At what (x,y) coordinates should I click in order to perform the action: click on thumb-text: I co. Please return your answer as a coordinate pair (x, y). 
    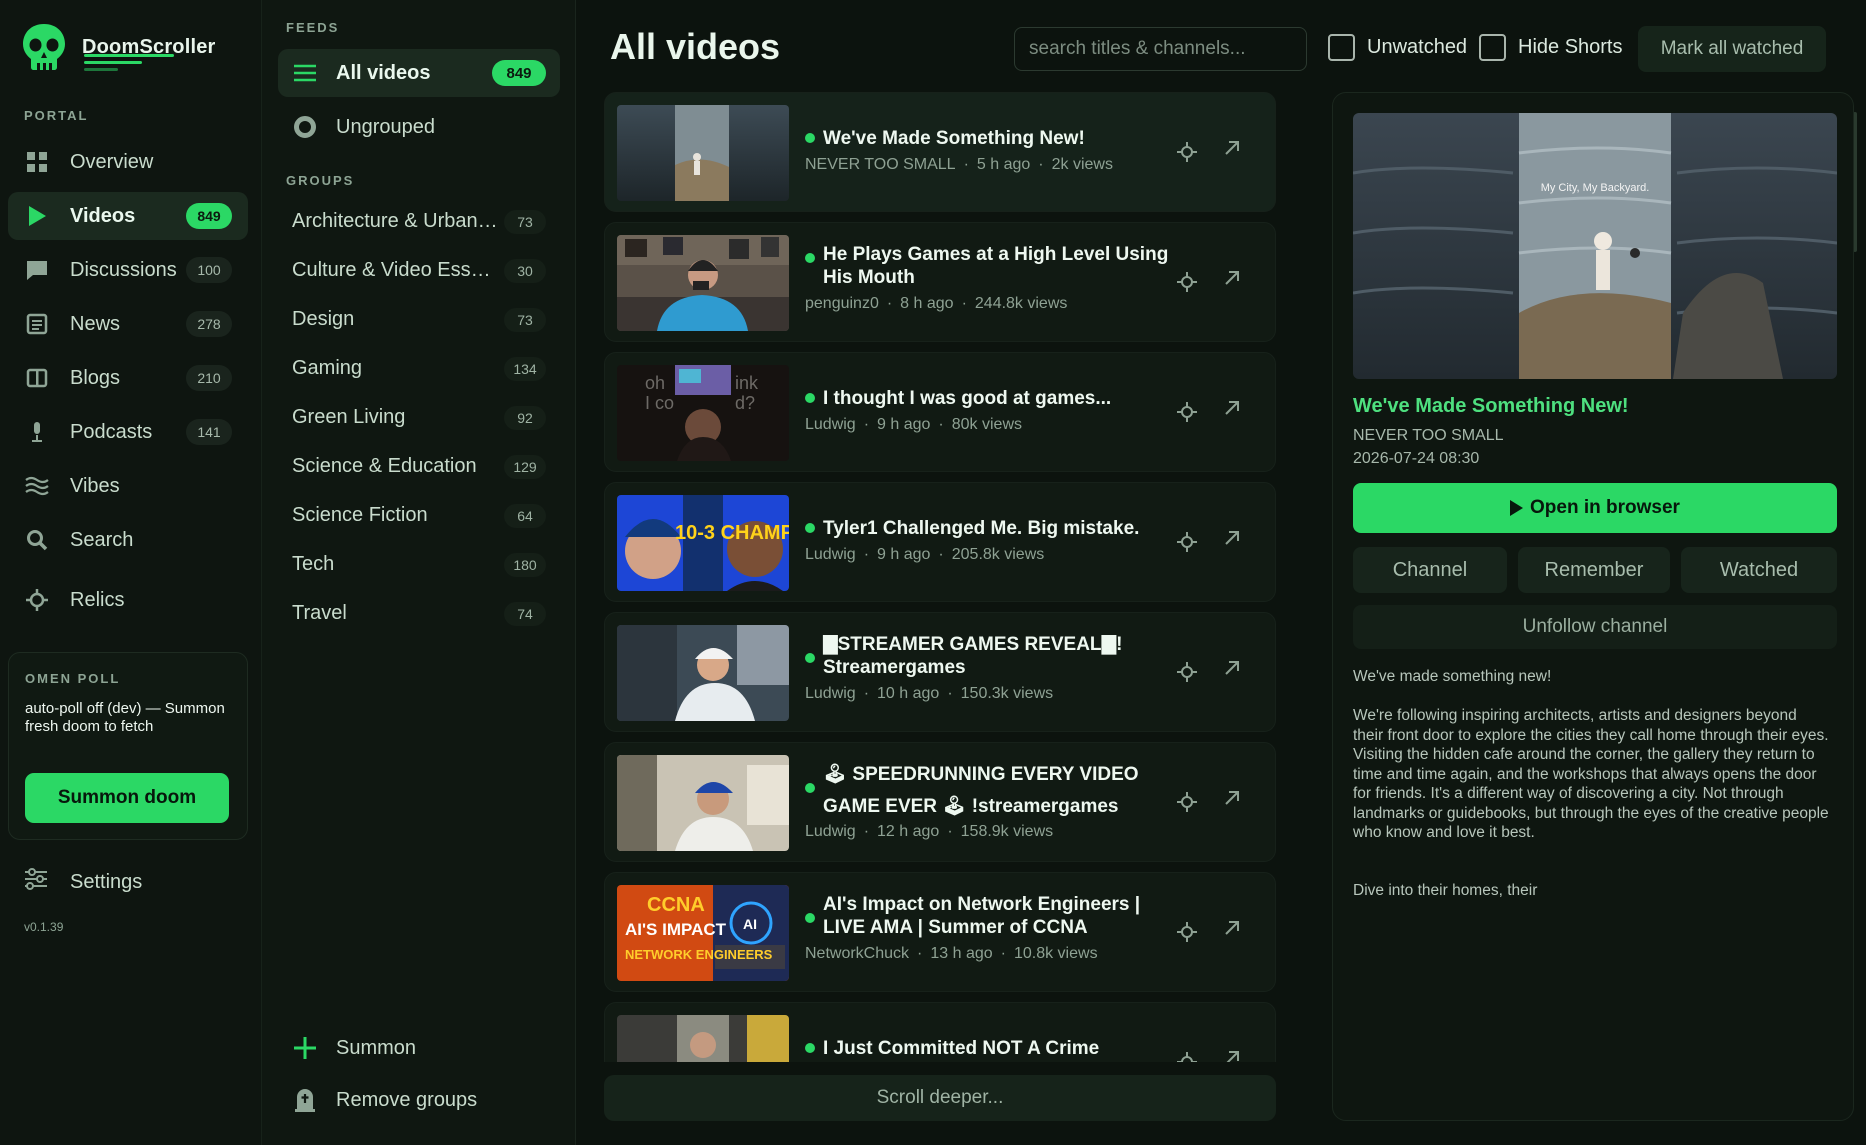
    Looking at the image, I should click on (659, 403).